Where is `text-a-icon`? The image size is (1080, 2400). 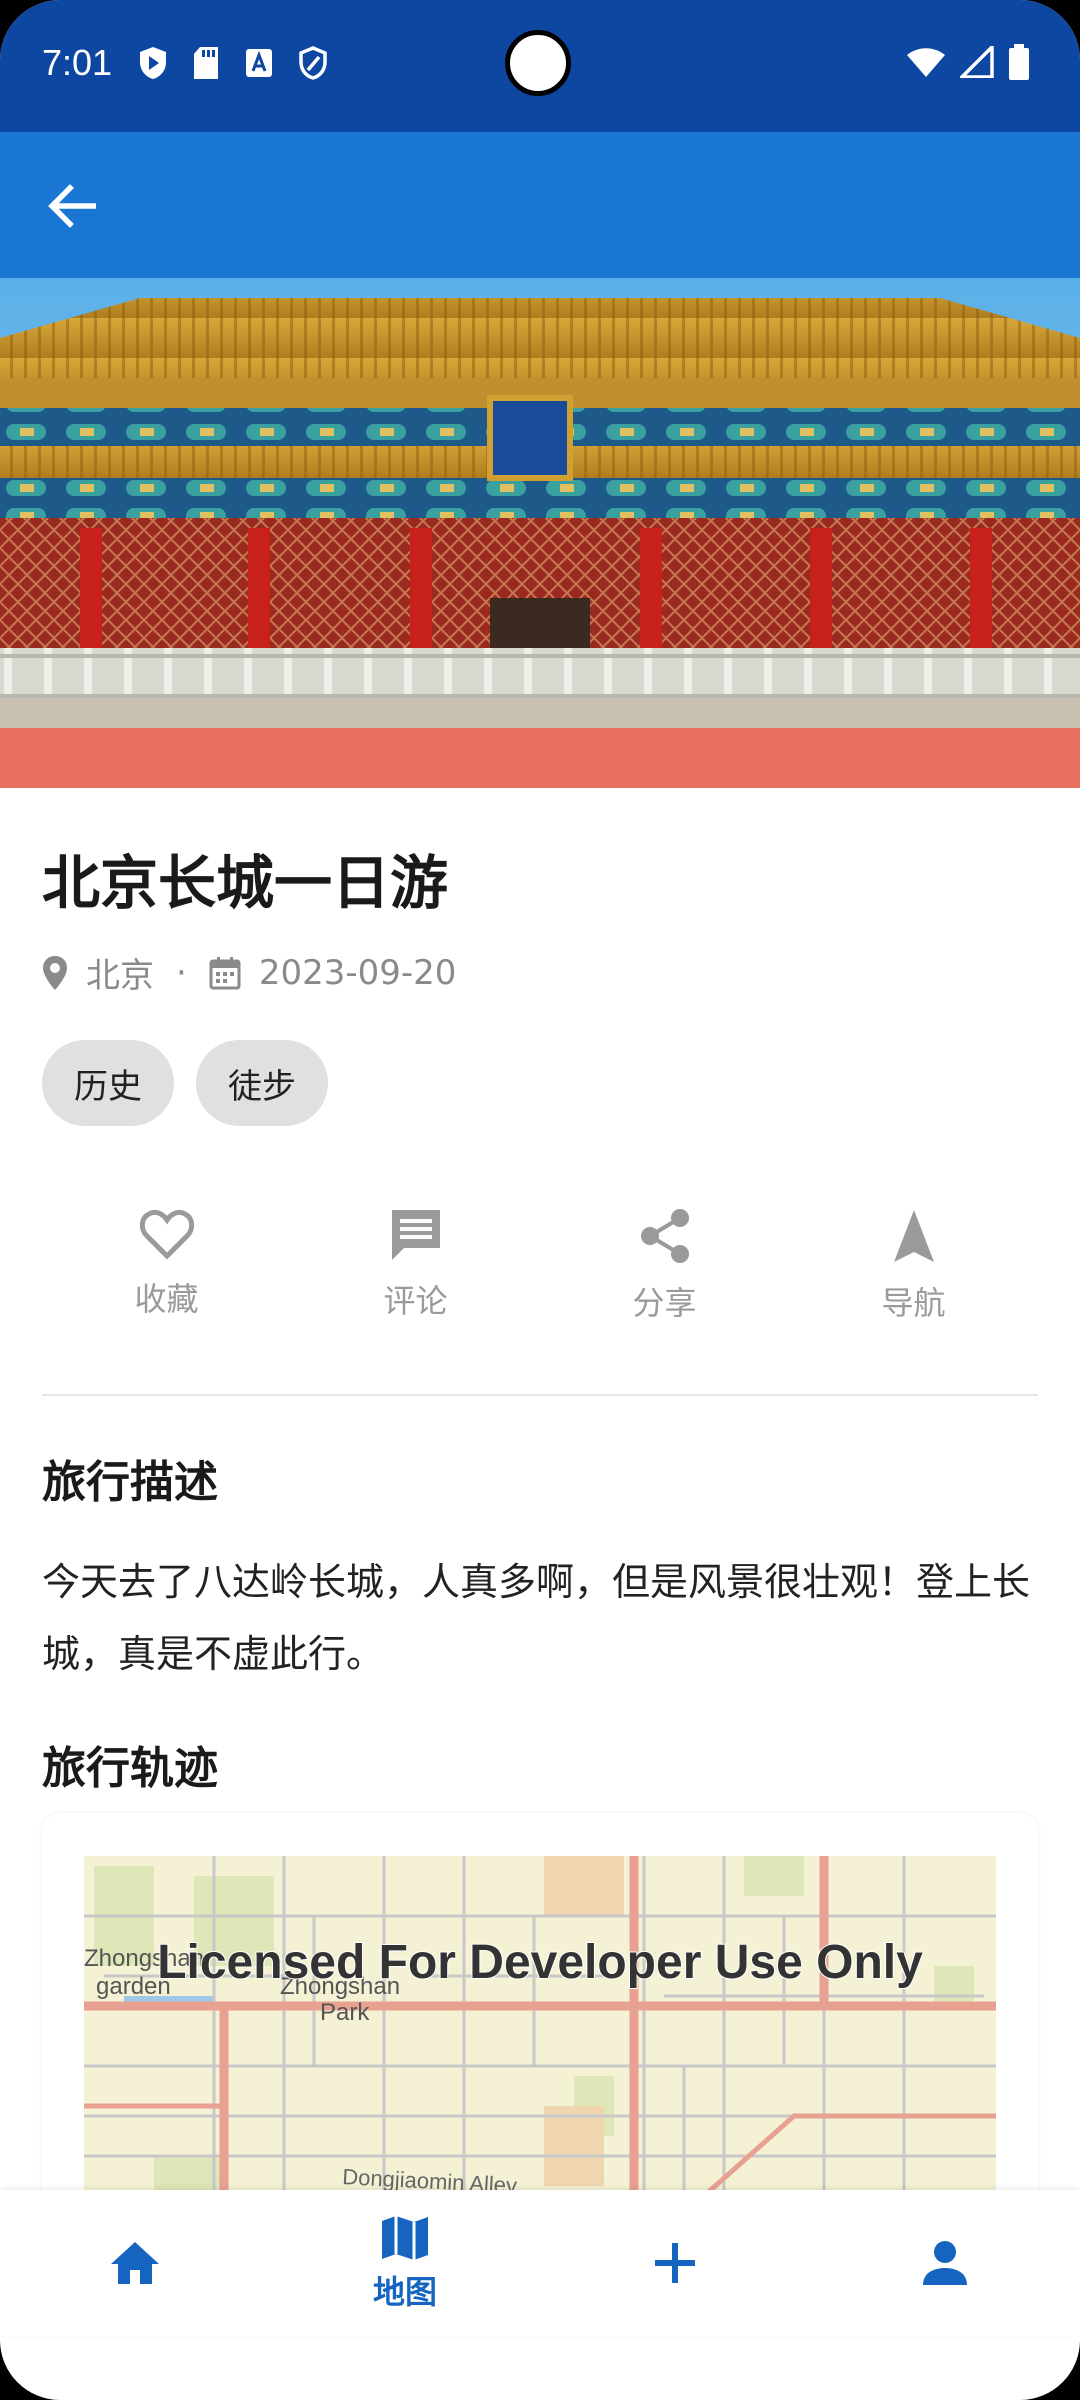
text-a-icon is located at coordinates (259, 63).